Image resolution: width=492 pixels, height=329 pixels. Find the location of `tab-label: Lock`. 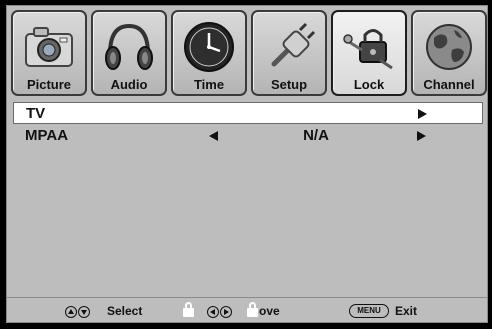

tab-label: Lock is located at coordinates (369, 84).